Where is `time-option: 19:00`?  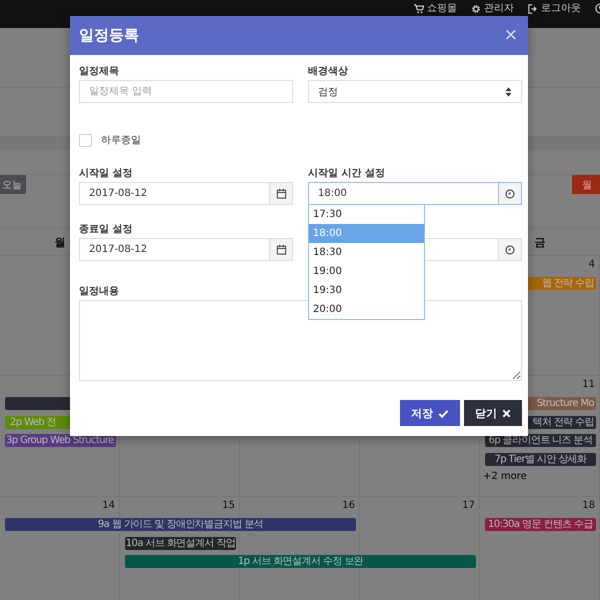 time-option: 19:00 is located at coordinates (366, 271).